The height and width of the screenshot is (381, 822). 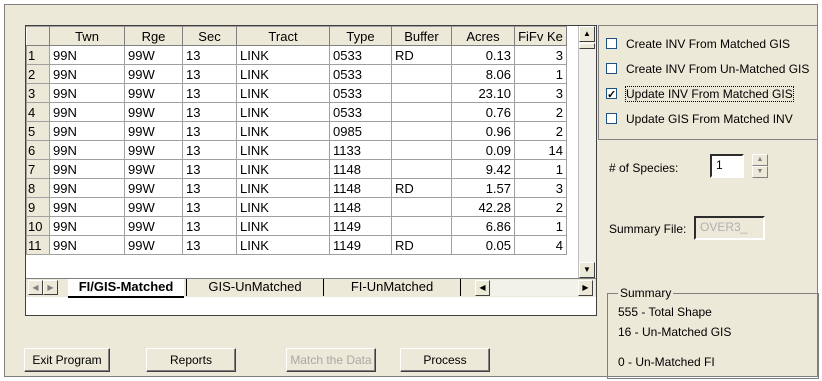 I want to click on species-up-icon: ▲, so click(x=760, y=160).